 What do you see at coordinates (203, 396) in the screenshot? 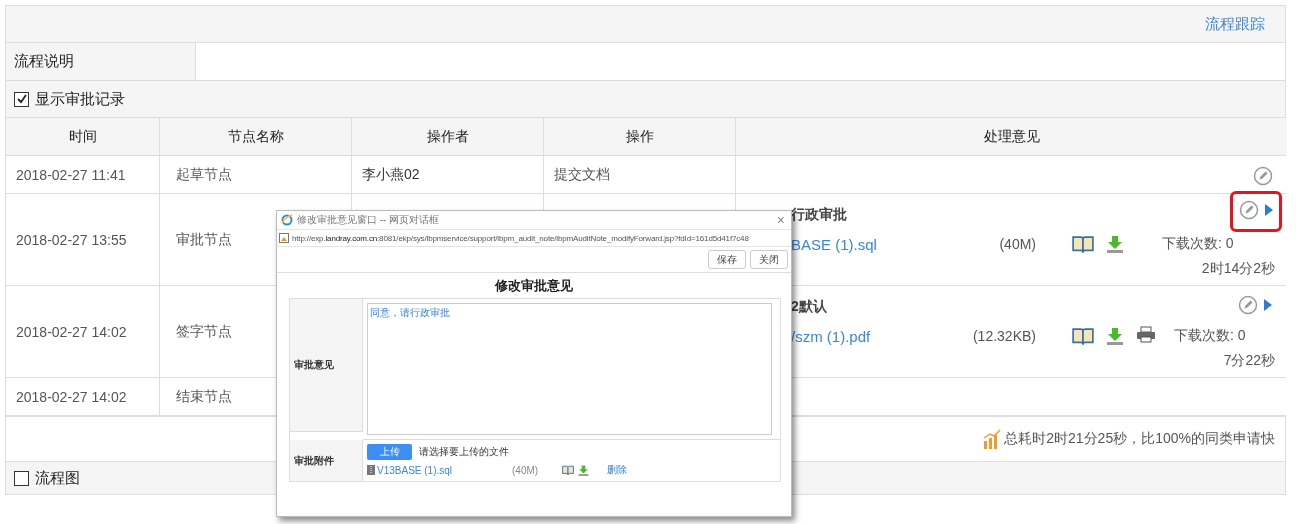
I see `node-cell-text: 结束节点` at bounding box center [203, 396].